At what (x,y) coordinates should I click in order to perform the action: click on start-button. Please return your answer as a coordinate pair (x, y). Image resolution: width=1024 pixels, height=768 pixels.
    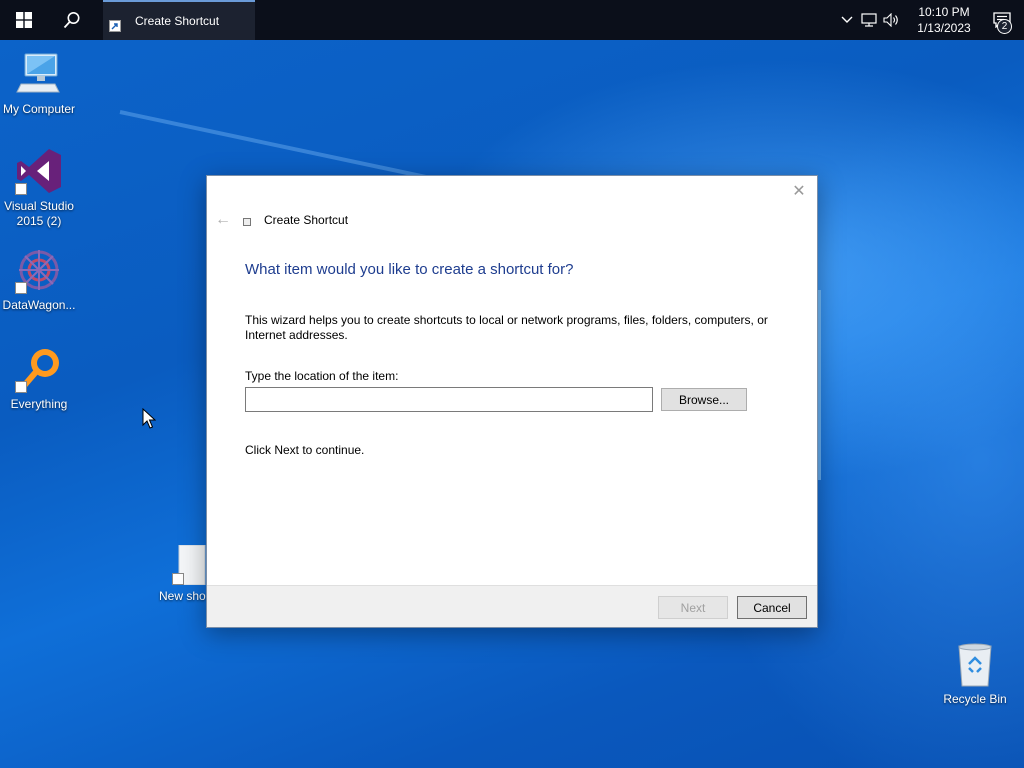
    Looking at the image, I should click on (24, 20).